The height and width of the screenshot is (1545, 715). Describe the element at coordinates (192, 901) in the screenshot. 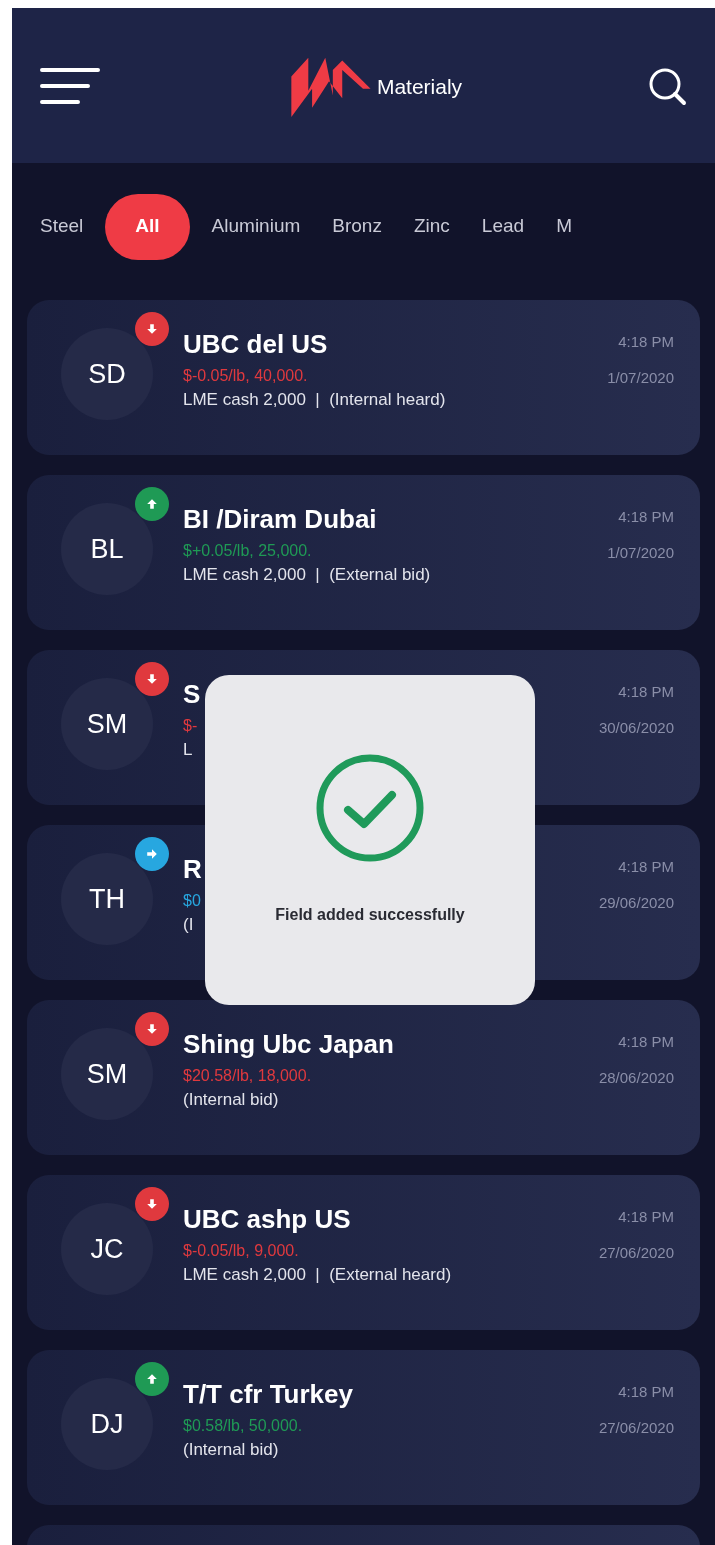

I see `listing-price: $0` at that location.